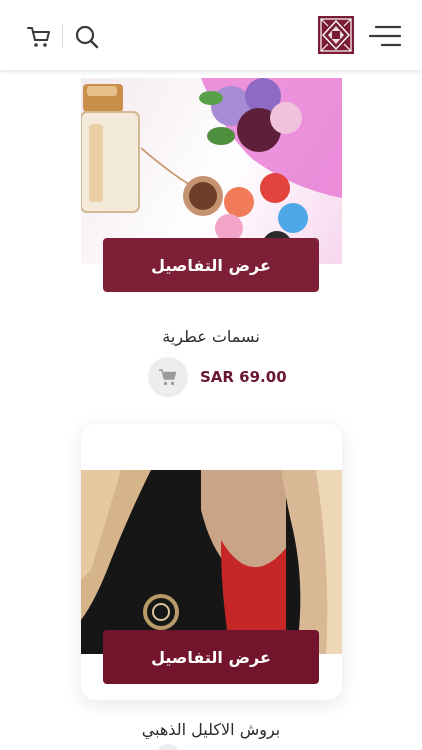 The height and width of the screenshot is (750, 422). I want to click on search-button, so click(87, 37).